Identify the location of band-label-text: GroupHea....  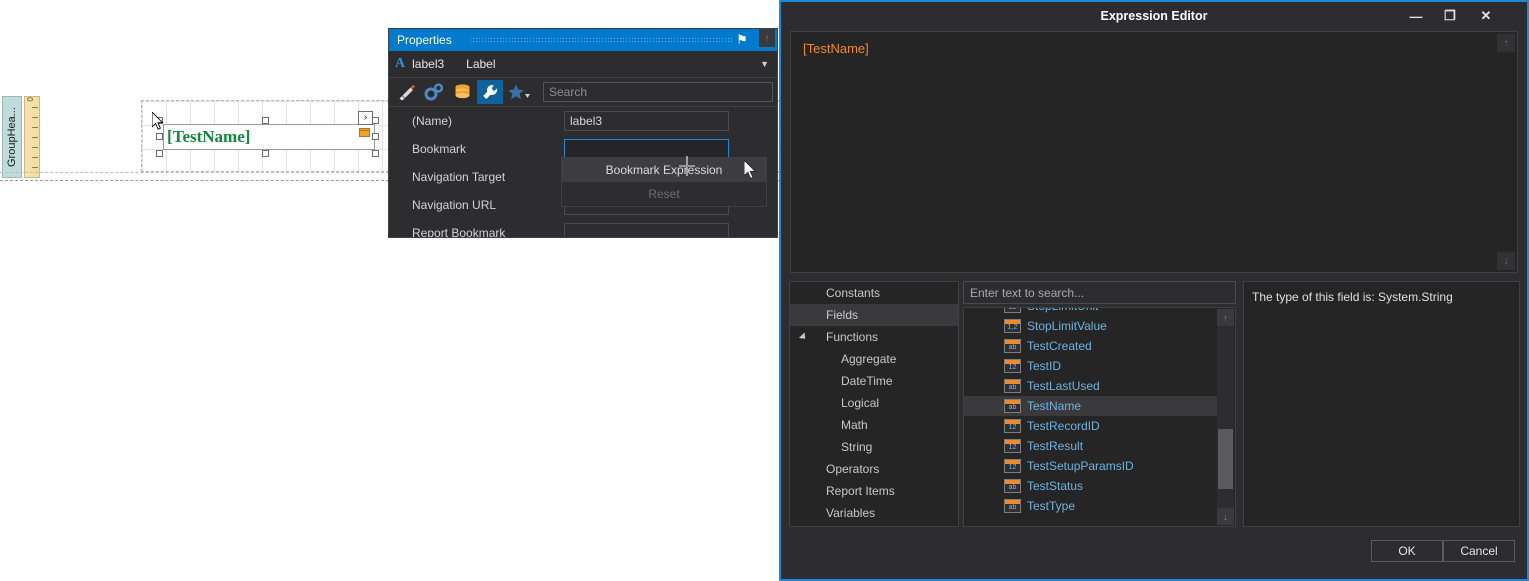
(12, 137).